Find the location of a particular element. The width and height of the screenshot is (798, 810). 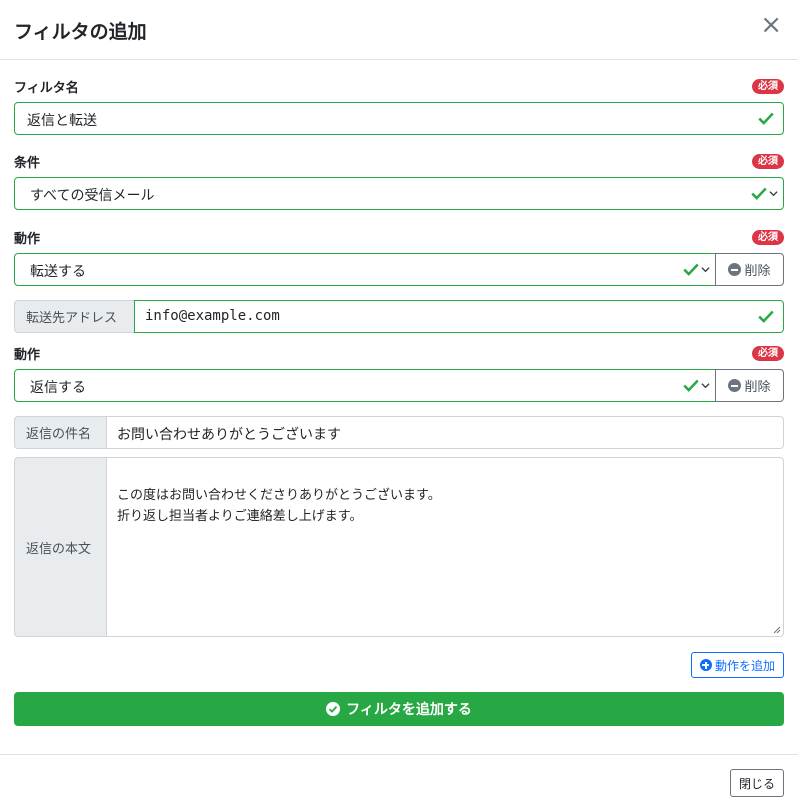

action-row: 返信する 削除 is located at coordinates (399, 385).